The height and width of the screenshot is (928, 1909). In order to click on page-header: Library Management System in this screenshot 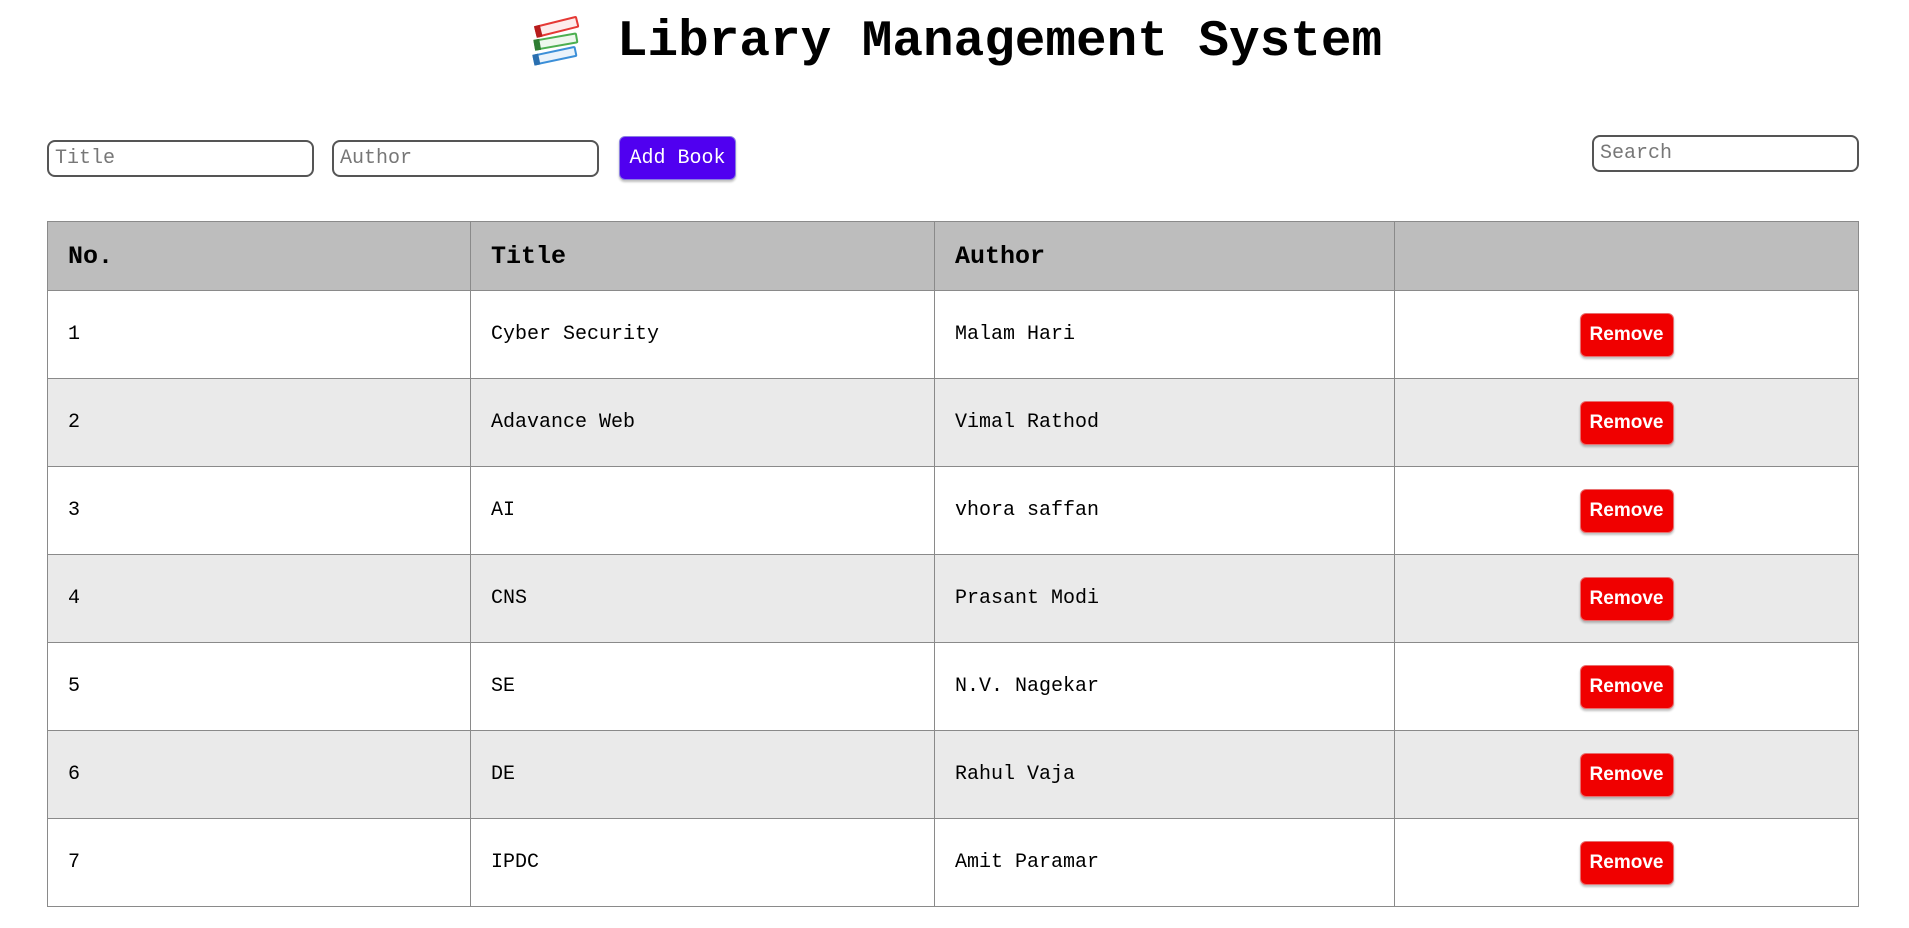, I will do `click(954, 43)`.